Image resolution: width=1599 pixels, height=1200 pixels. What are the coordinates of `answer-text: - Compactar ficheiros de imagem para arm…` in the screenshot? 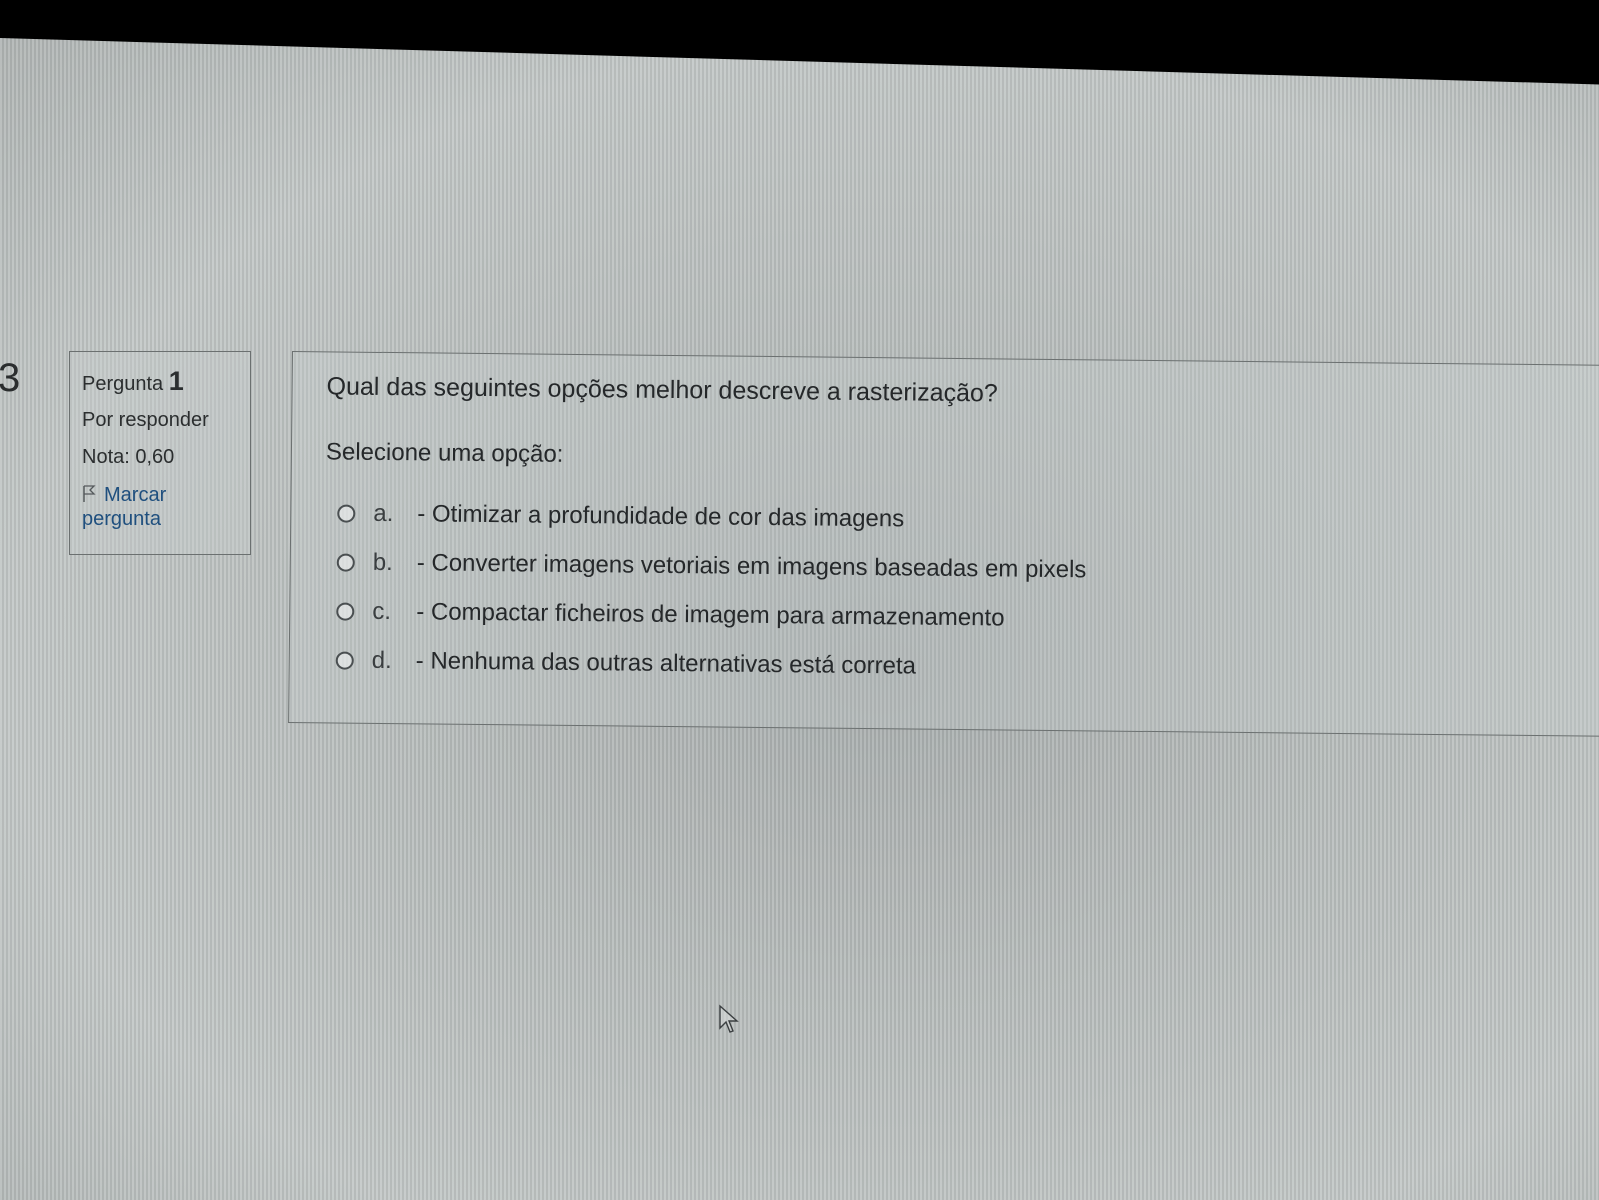 It's located at (710, 614).